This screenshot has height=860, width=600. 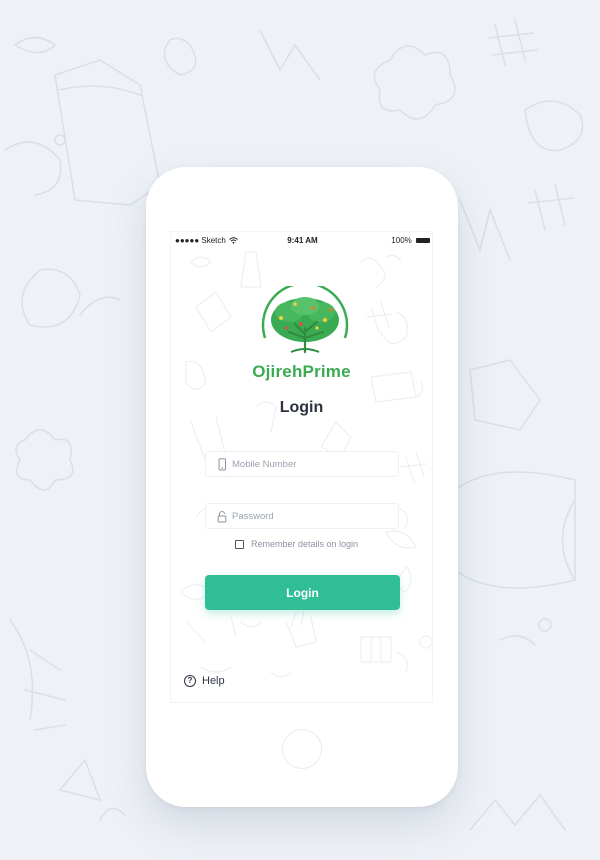 What do you see at coordinates (312, 464) in the screenshot?
I see `mobile-number-input` at bounding box center [312, 464].